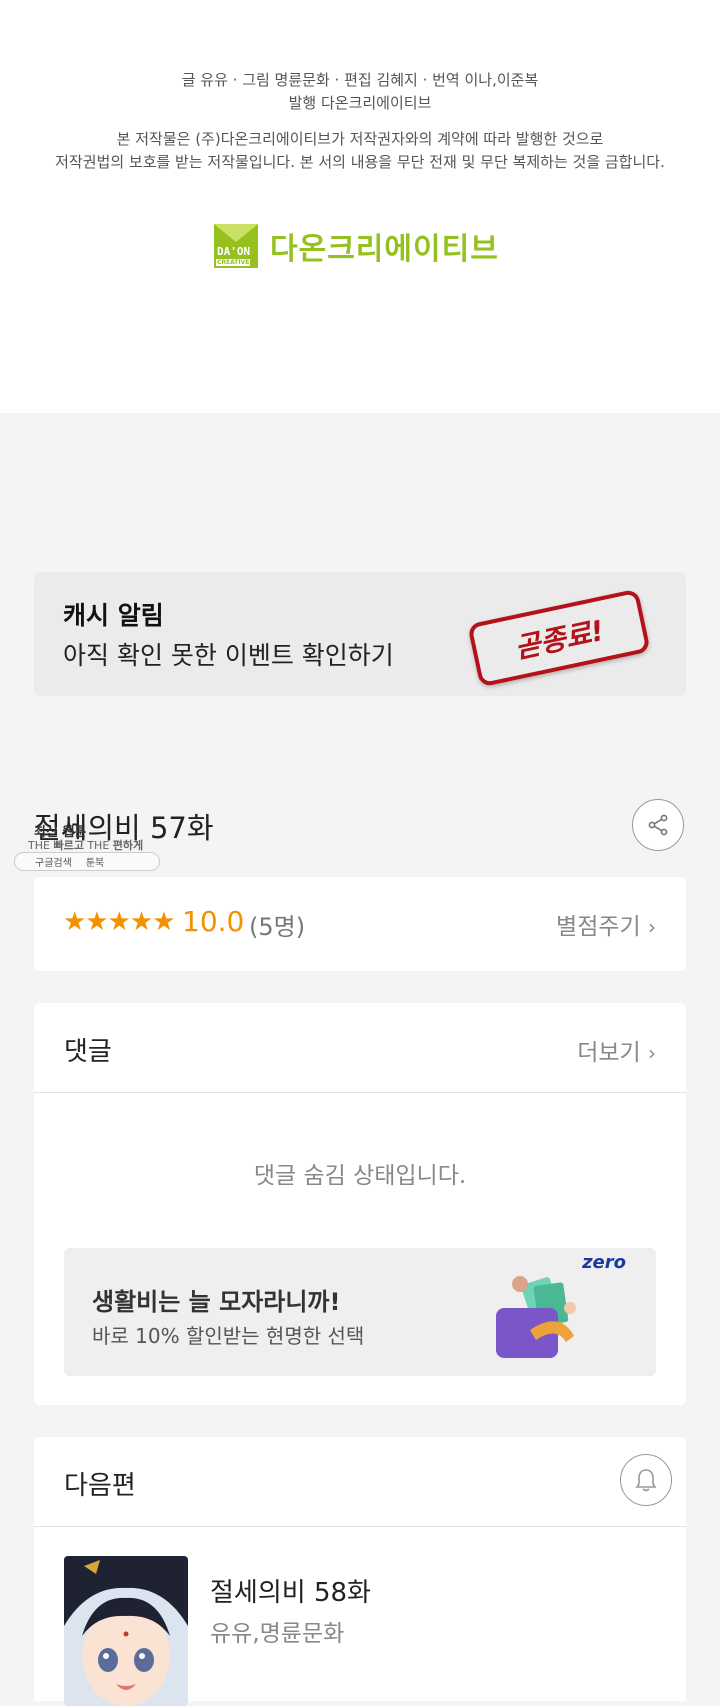 The width and height of the screenshot is (720, 1706). What do you see at coordinates (53, 863) in the screenshot?
I see `google-search-label: 구글검색` at bounding box center [53, 863].